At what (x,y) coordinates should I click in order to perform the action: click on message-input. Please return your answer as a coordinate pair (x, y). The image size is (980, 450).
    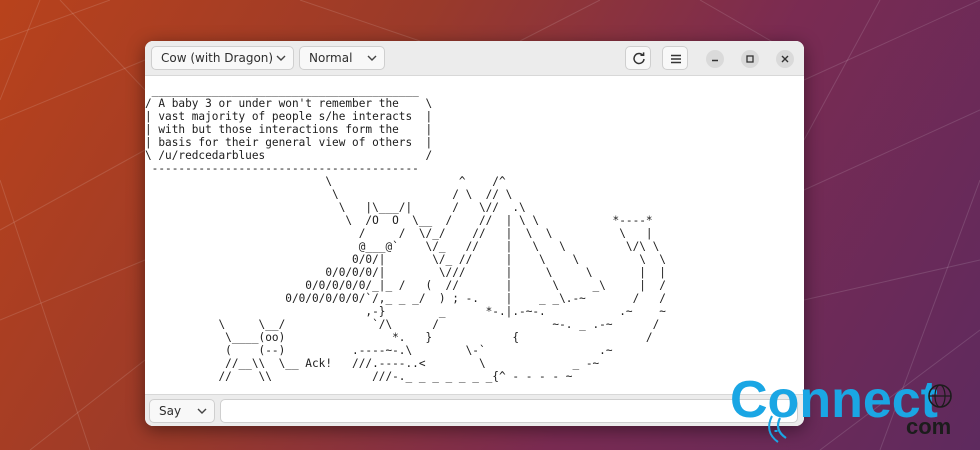
    Looking at the image, I should click on (509, 411).